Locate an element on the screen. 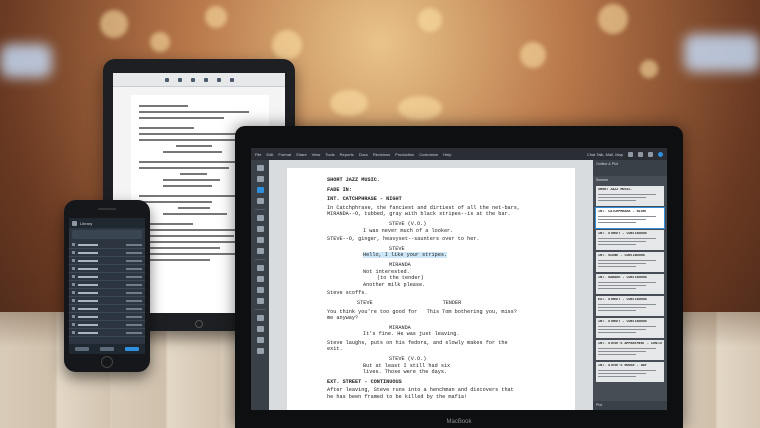 Image resolution: width=760 pixels, height=428 pixels. dialogue-text: Another milk please. is located at coordinates (394, 284).